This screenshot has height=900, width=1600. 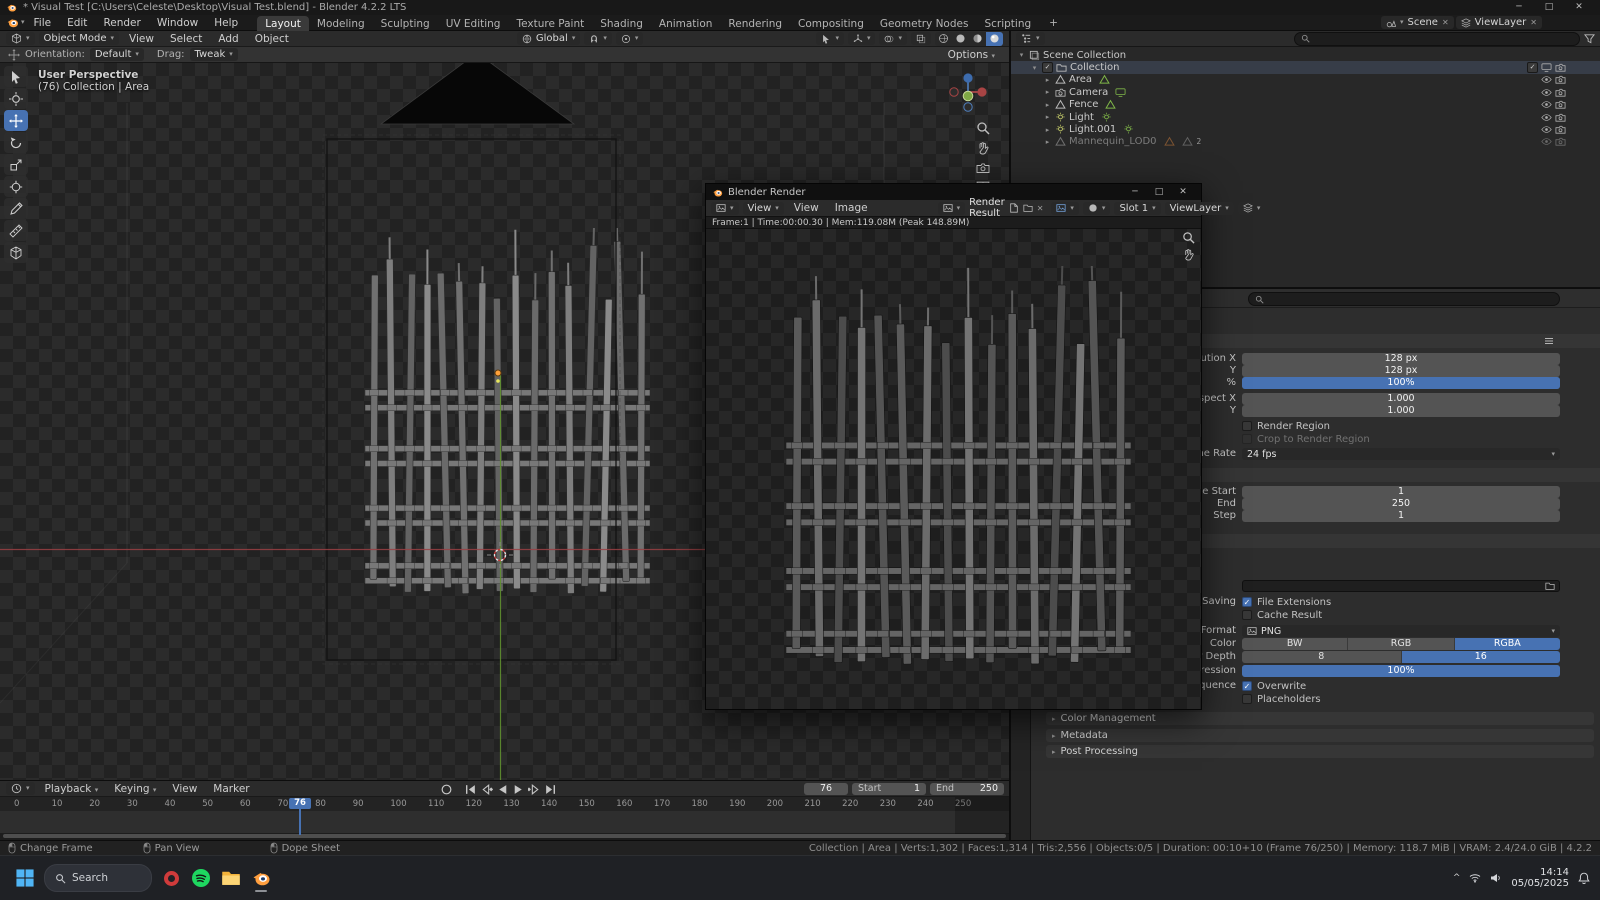 I want to click on close-button: ✕, so click(x=1579, y=7).